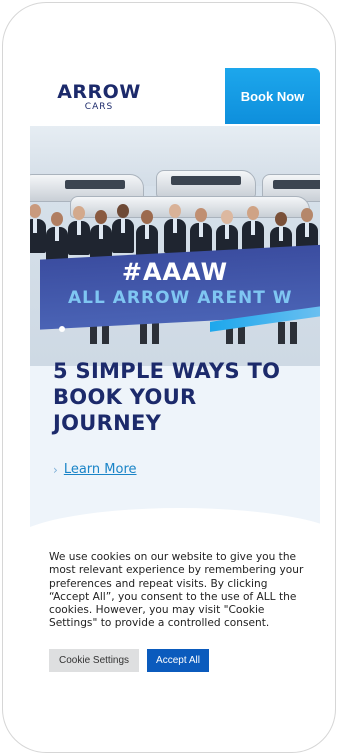  I want to click on van-shape, so click(206, 184).